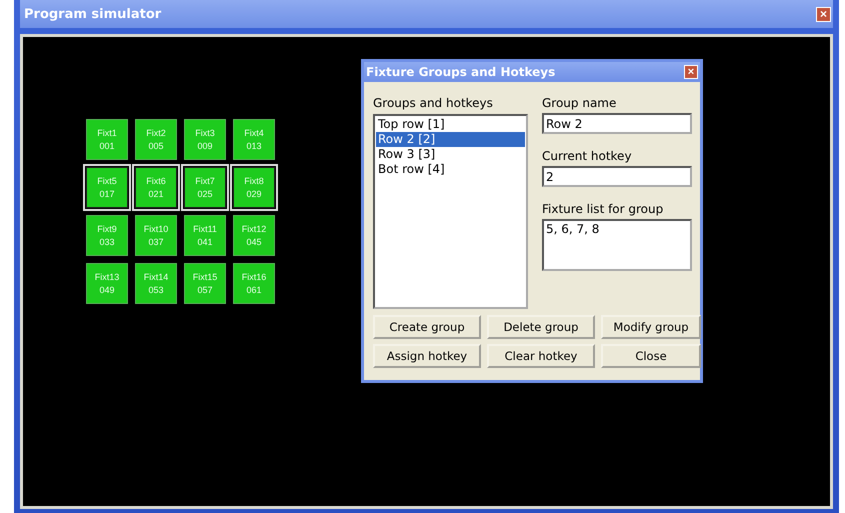  What do you see at coordinates (587, 156) in the screenshot?
I see `field-label: Current hotkey` at bounding box center [587, 156].